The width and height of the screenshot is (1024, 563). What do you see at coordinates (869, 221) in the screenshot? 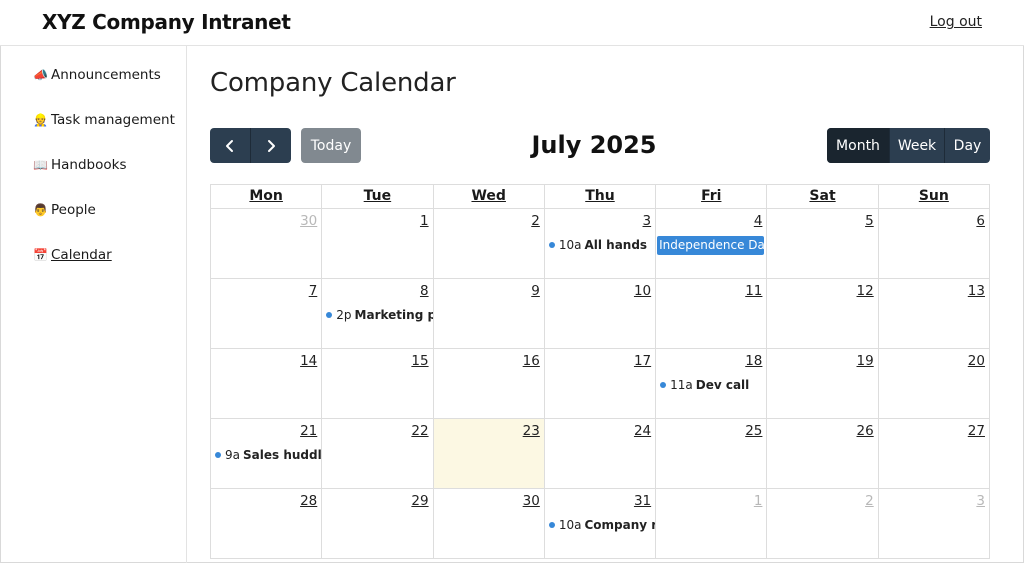
I see `day-number-link: 5` at bounding box center [869, 221].